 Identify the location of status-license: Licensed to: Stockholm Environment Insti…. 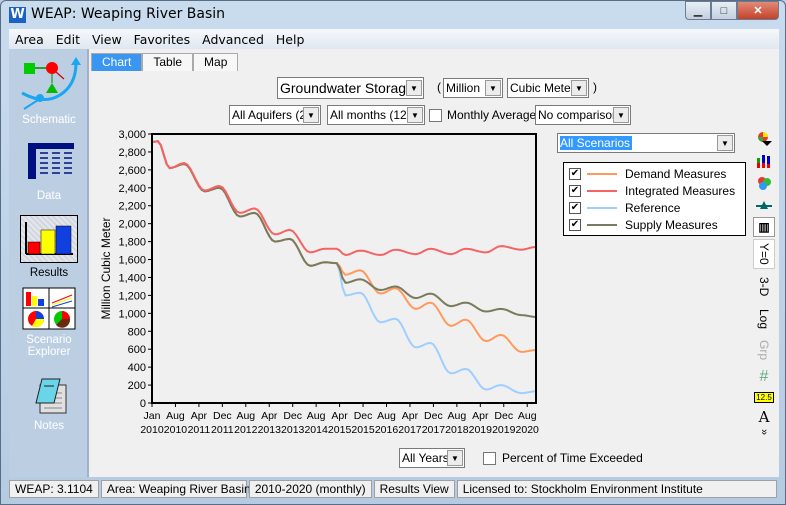
(616, 489).